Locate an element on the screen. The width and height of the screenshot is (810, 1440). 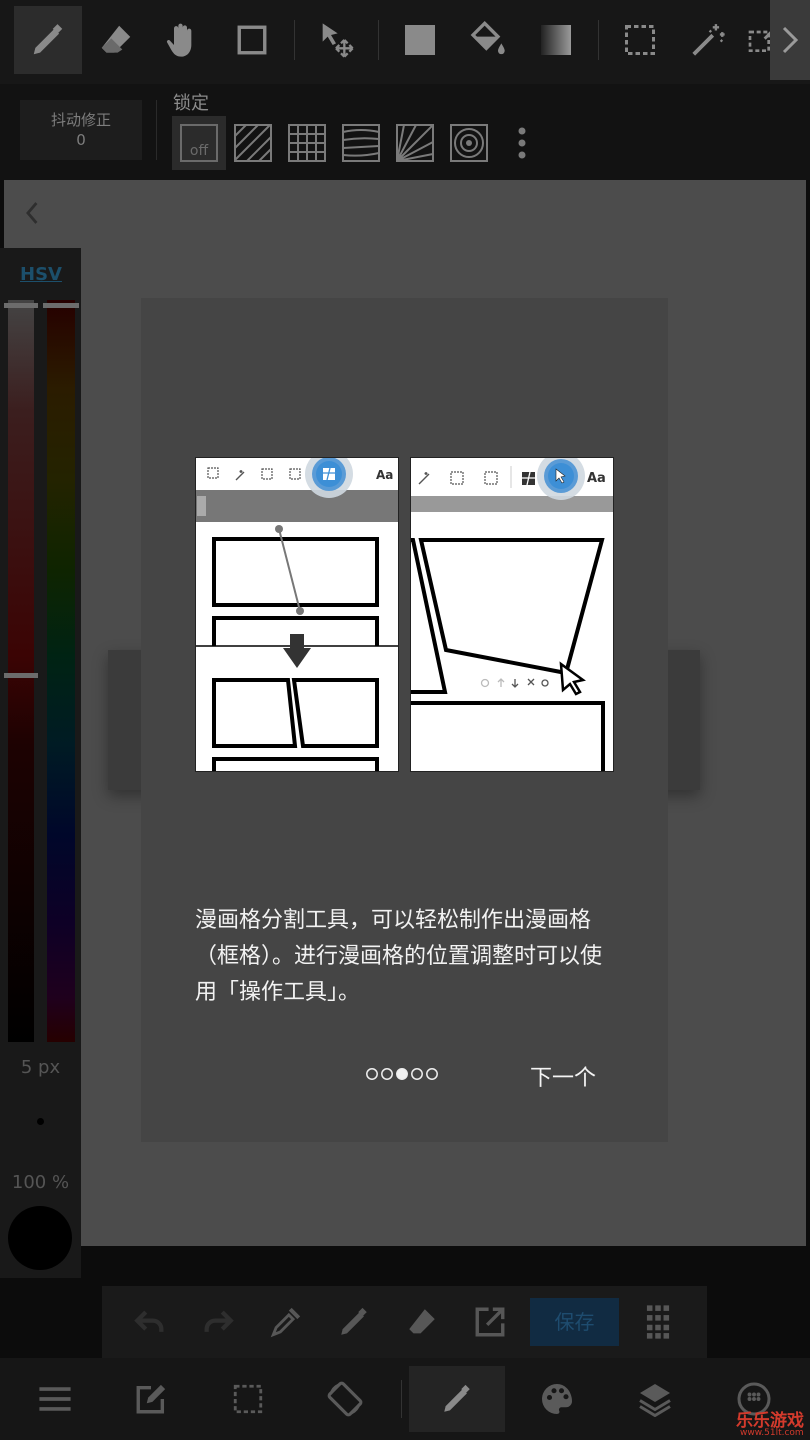
select-tool-button is located at coordinates (640, 40).